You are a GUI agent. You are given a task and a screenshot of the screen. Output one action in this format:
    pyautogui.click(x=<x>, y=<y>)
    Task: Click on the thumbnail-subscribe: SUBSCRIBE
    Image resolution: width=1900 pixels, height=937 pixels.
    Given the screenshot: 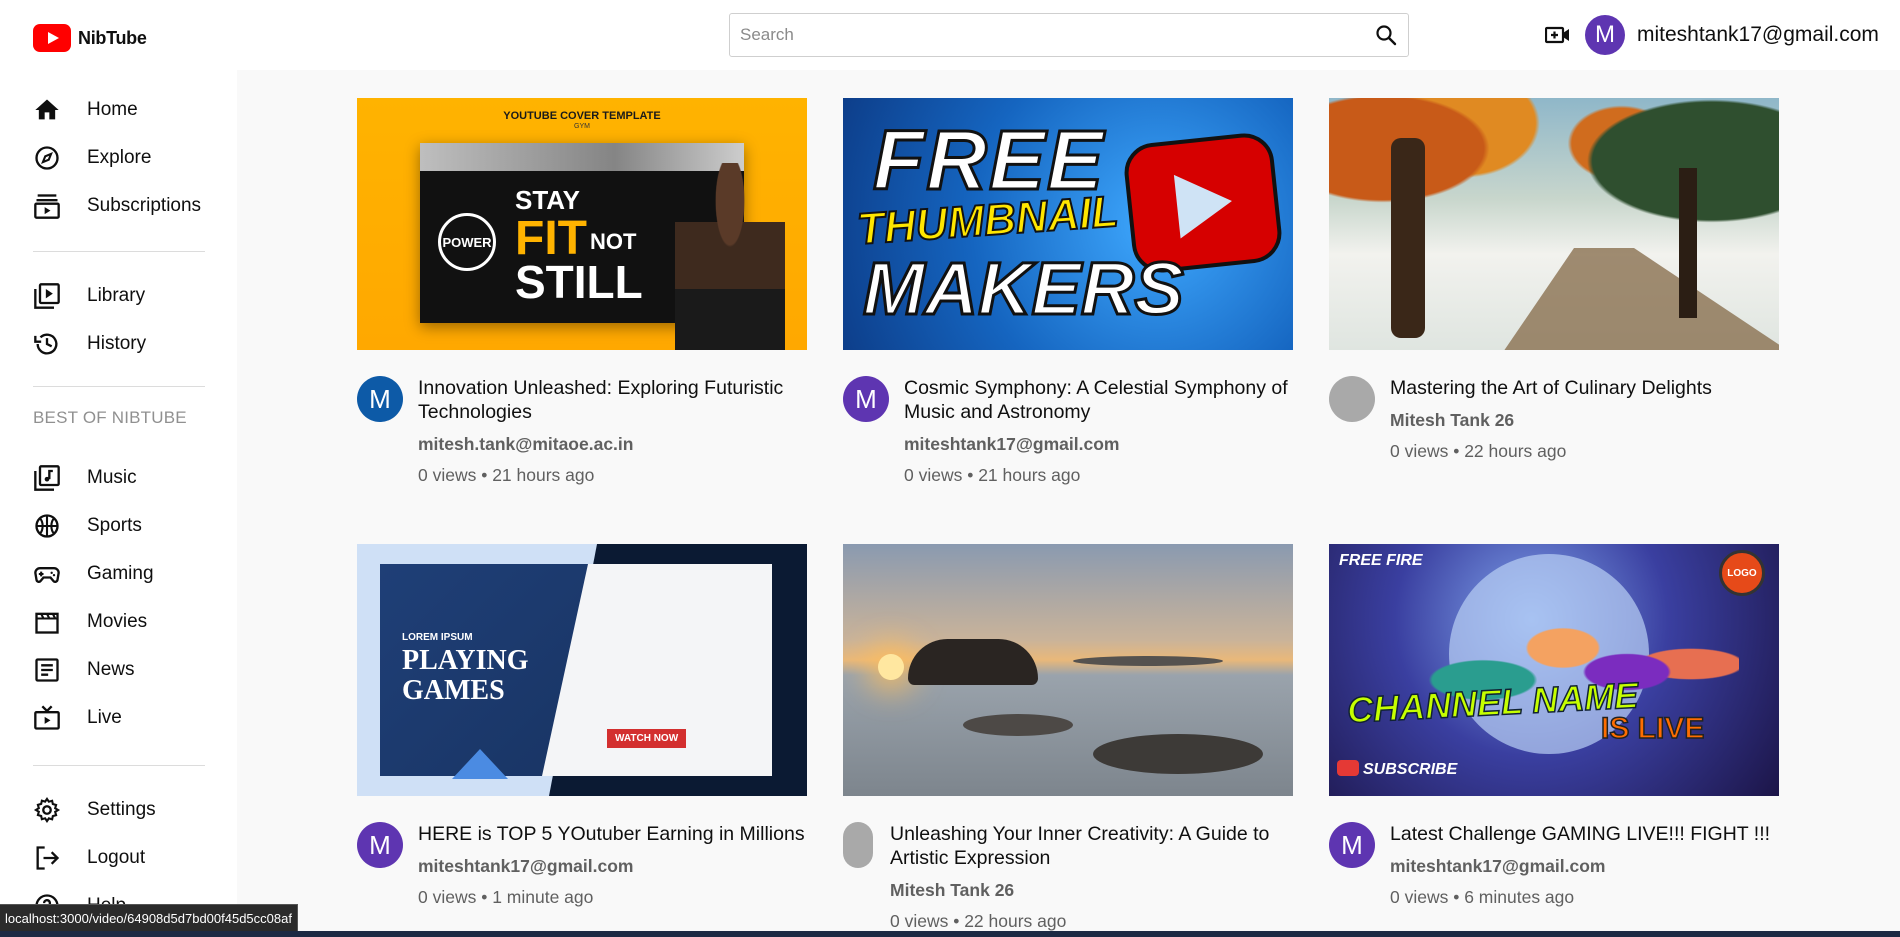 What is the action you would take?
    pyautogui.click(x=1397, y=769)
    